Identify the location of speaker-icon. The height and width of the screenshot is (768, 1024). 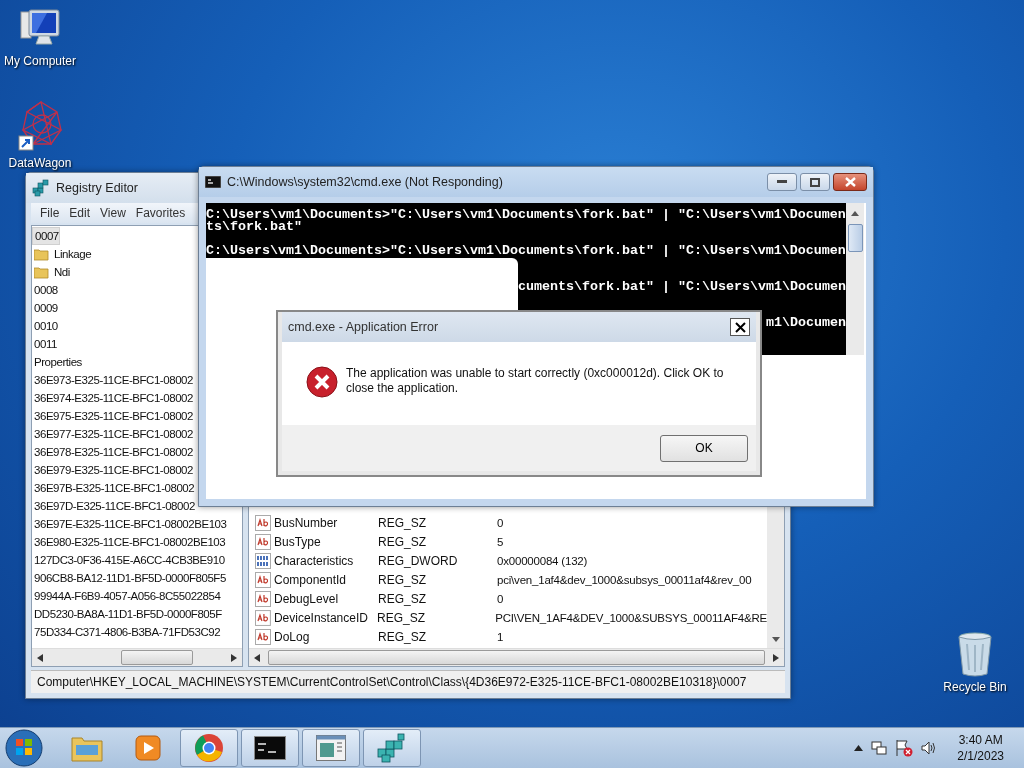
(929, 748).